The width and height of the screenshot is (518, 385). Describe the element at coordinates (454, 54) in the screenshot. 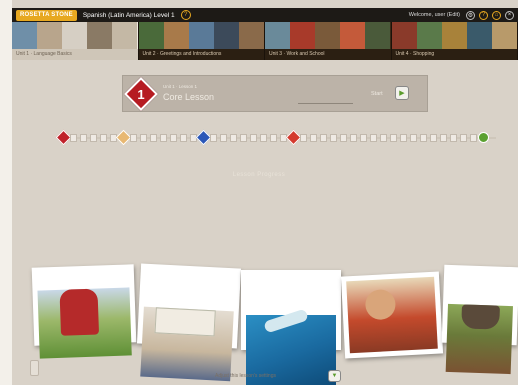

I see `unit-label: Unit 4 · Shopping` at that location.